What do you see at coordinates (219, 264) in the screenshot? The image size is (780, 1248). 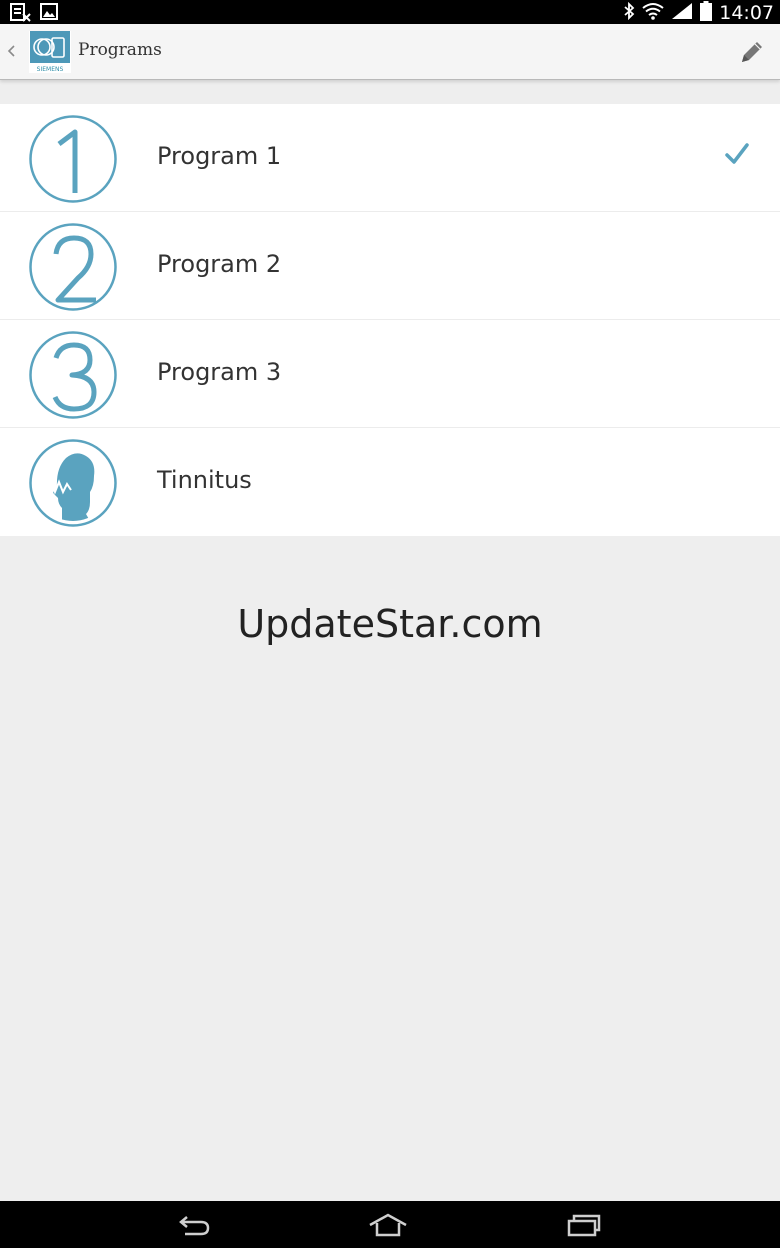 I see `program-label: Program 2` at bounding box center [219, 264].